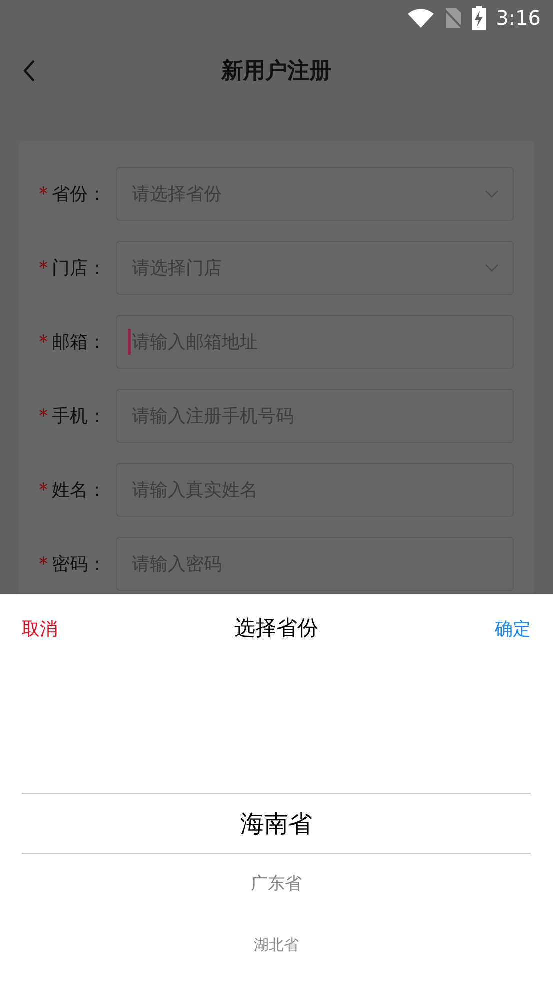 Image resolution: width=553 pixels, height=983 pixels. Describe the element at coordinates (79, 416) in the screenshot. I see `field-label: 手机：` at that location.